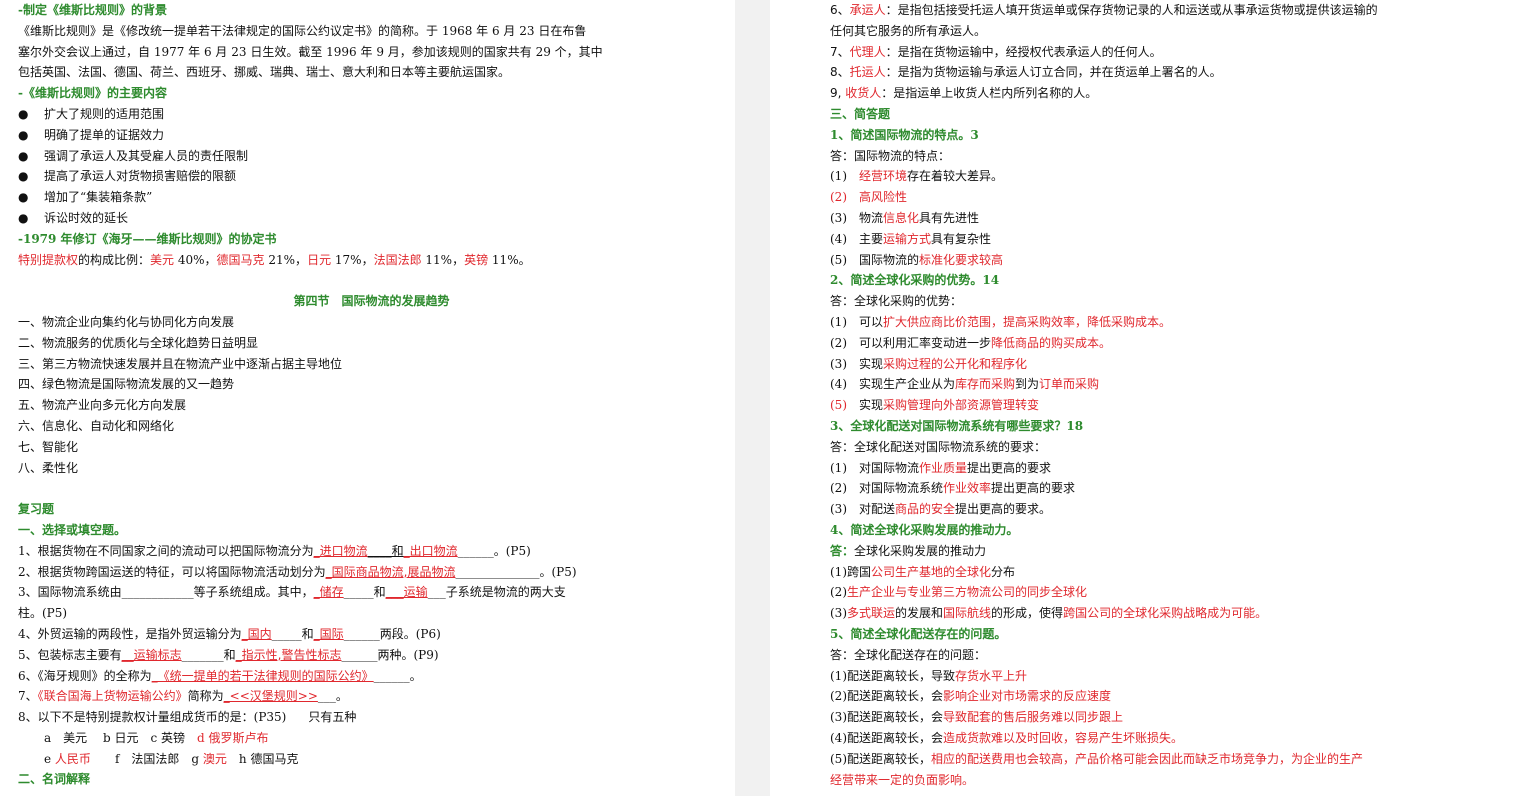 Image resolution: width=1516 pixels, height=796 pixels. Describe the element at coordinates (1069, 384) in the screenshot. I see `text: 订单而采购` at that location.